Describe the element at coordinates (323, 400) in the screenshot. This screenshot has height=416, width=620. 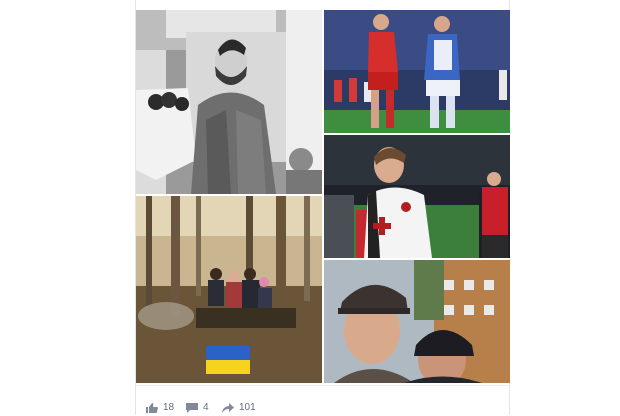
I see `post-actions-bar: 18 4 101` at that location.